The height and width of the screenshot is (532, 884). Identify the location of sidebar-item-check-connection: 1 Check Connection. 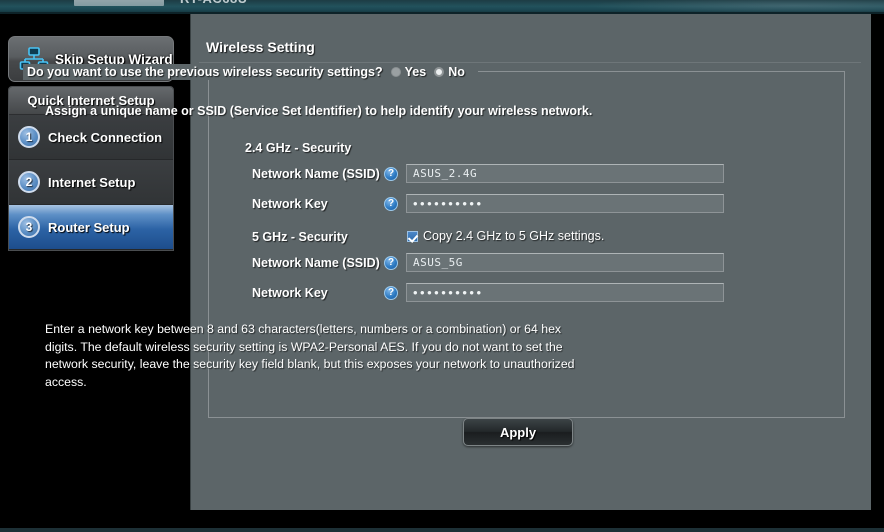
(91, 137).